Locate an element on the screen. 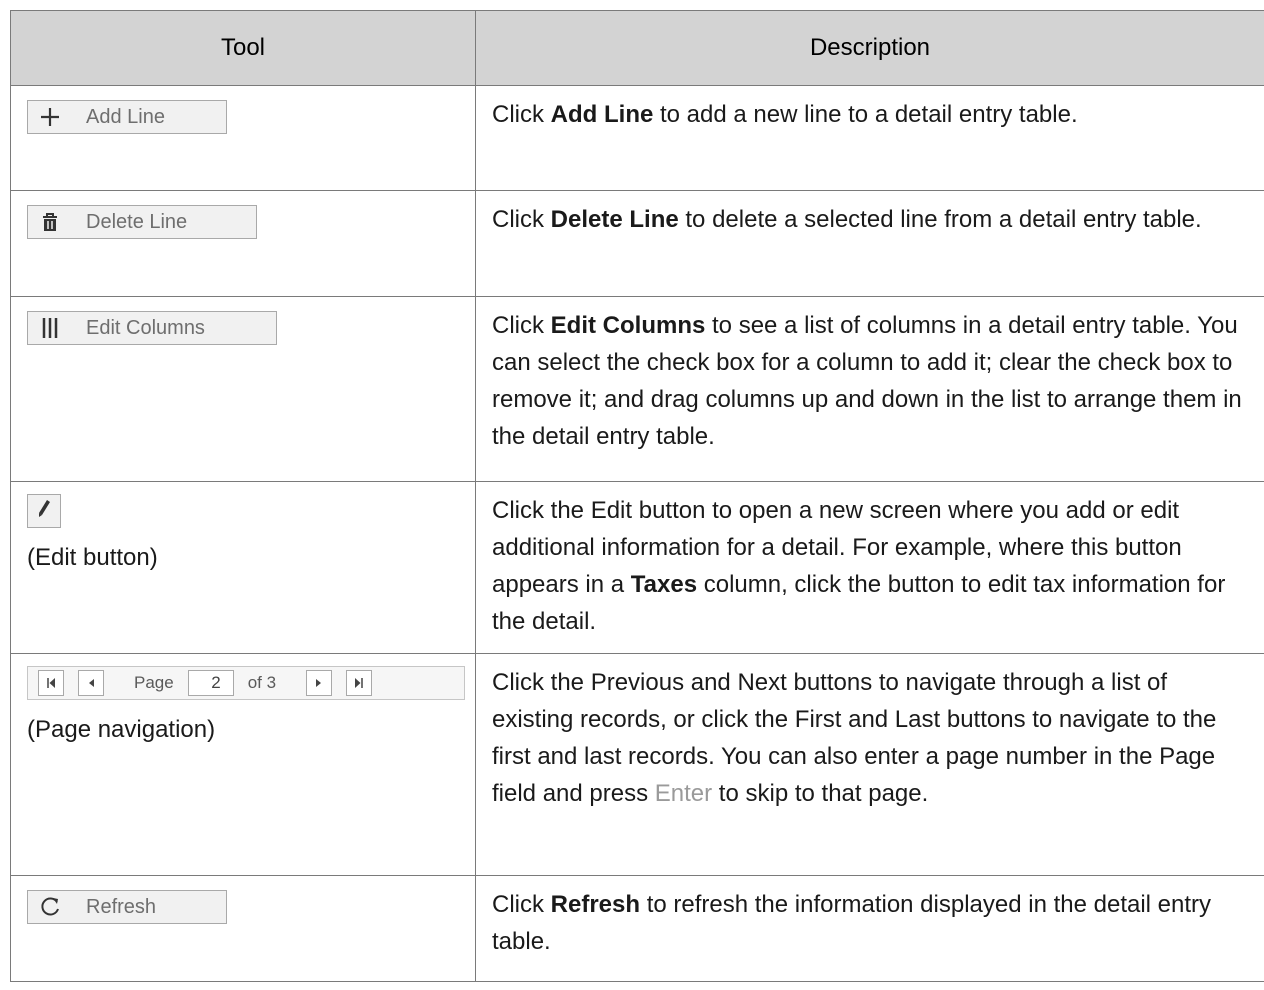  last-page-icon is located at coordinates (359, 683).